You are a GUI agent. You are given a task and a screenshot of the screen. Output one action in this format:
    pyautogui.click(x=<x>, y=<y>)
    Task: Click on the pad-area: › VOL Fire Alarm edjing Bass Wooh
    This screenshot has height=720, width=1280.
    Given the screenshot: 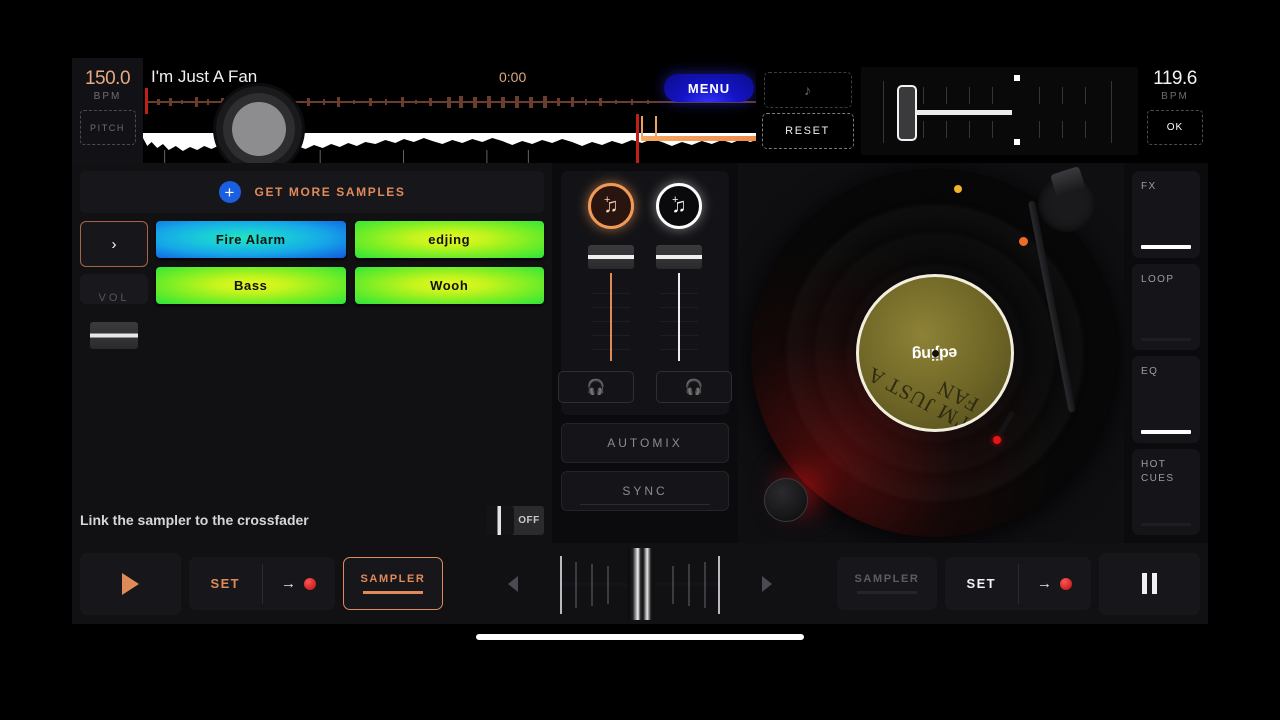 What is the action you would take?
    pyautogui.click(x=312, y=285)
    